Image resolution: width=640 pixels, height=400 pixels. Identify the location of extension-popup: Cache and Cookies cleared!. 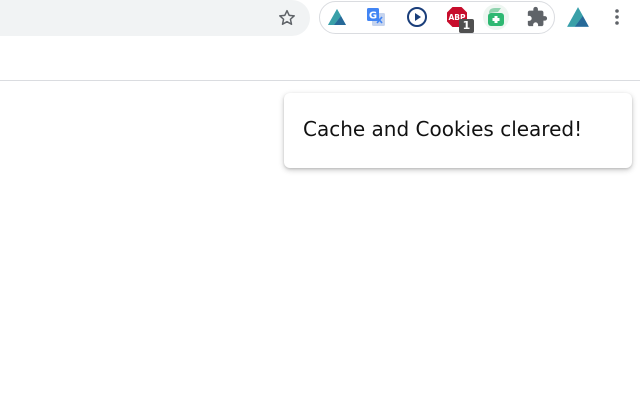
(458, 130).